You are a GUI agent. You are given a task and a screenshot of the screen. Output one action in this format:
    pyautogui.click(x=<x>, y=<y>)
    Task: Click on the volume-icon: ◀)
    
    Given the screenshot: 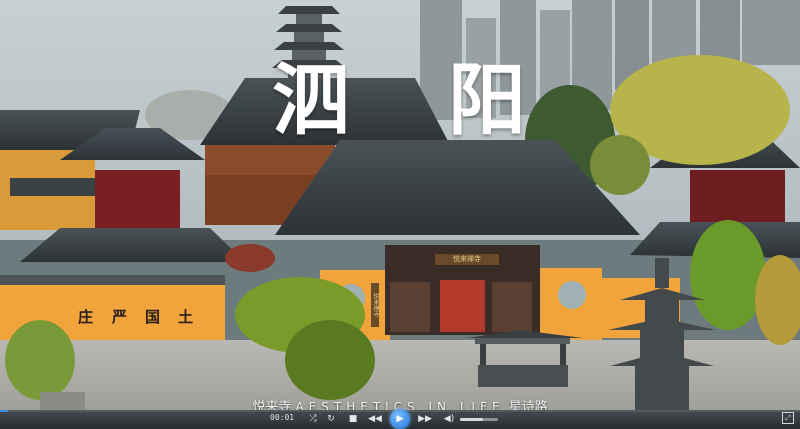 What is the action you would take?
    pyautogui.click(x=449, y=419)
    